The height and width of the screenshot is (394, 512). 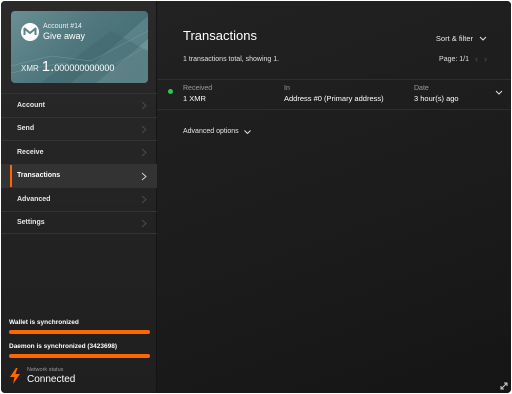 I want to click on network-status: Network status Connected, so click(x=42, y=376).